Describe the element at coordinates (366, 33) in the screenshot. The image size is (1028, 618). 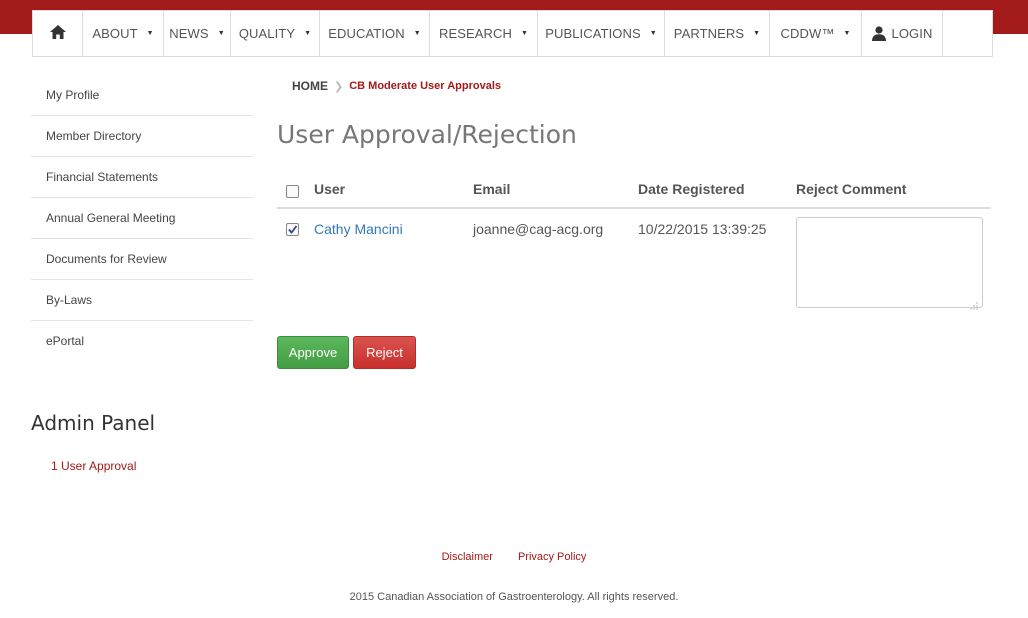
I see `nav-education-label: EDUCATION` at that location.